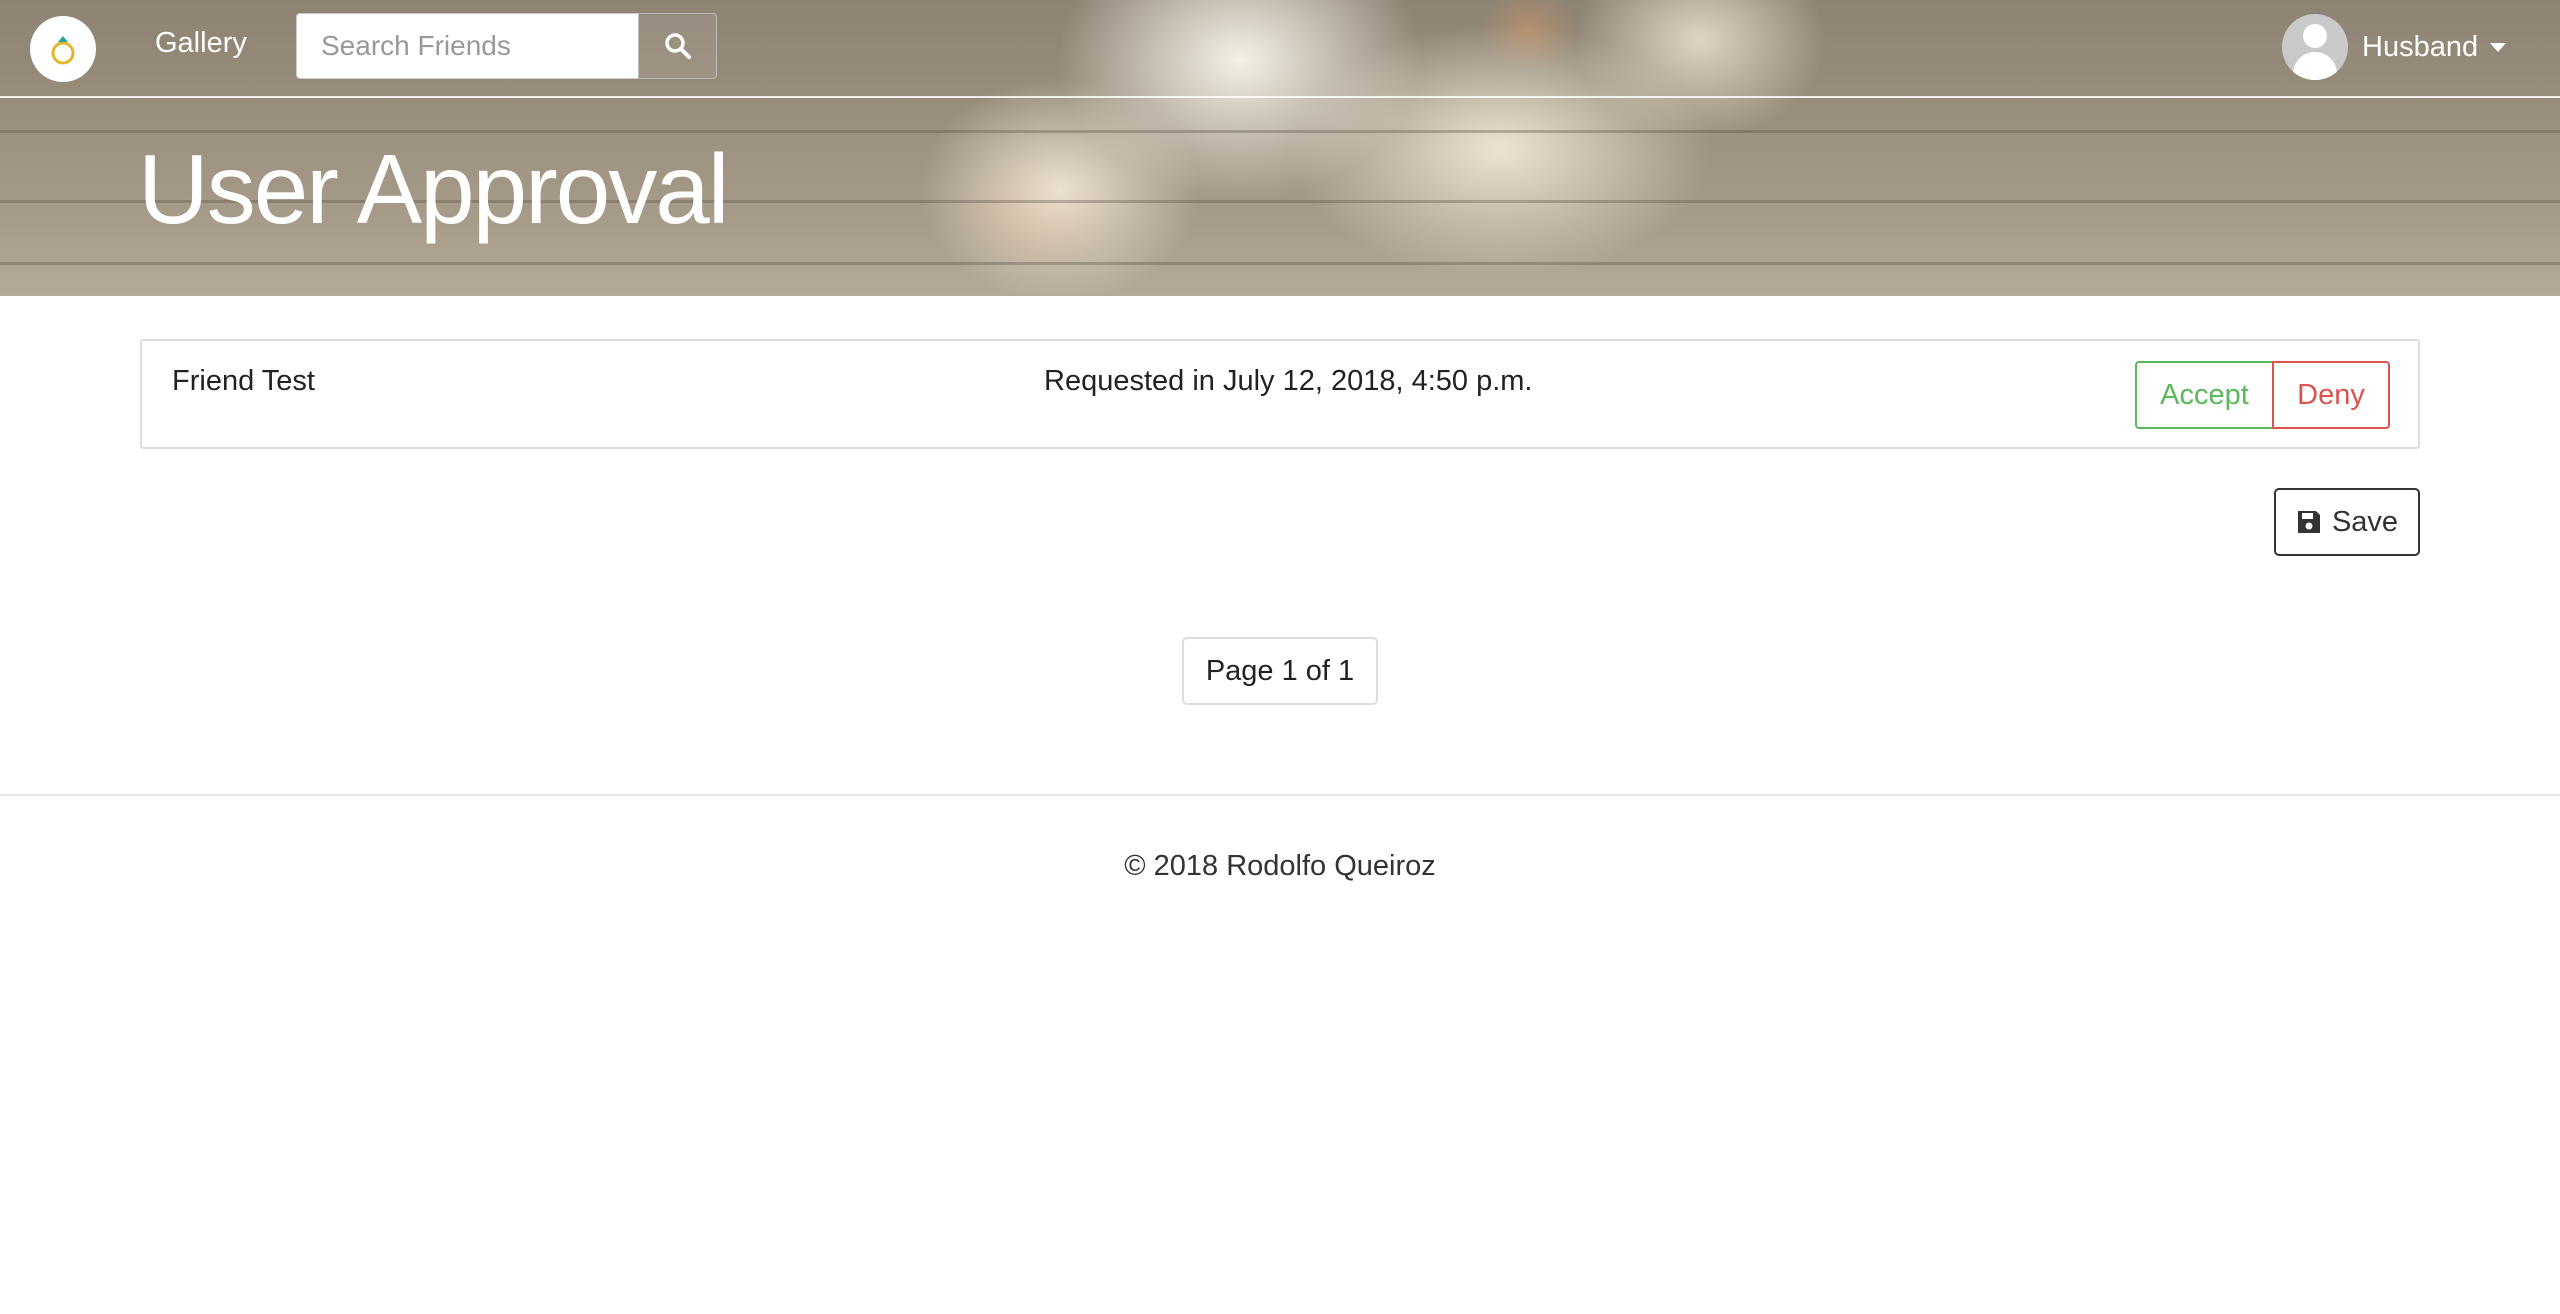 Image resolution: width=2560 pixels, height=1314 pixels. I want to click on ring-icon, so click(63, 50).